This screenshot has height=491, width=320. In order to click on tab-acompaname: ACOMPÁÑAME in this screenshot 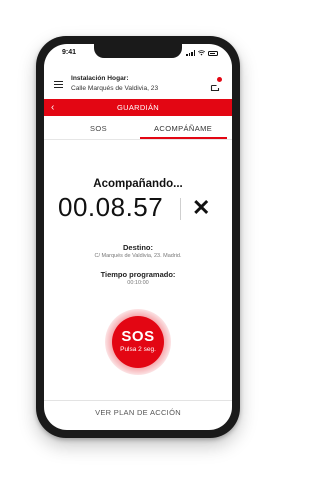, I will do `click(183, 128)`.